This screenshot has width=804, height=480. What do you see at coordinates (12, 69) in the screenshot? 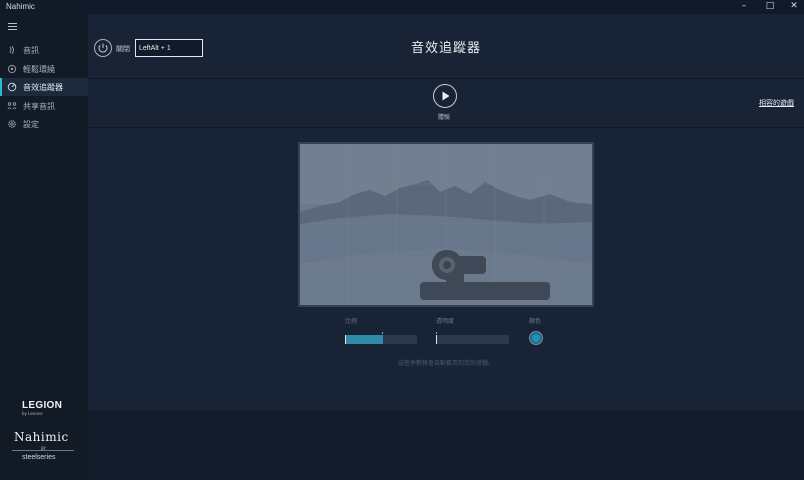
I see `surround-icon` at bounding box center [12, 69].